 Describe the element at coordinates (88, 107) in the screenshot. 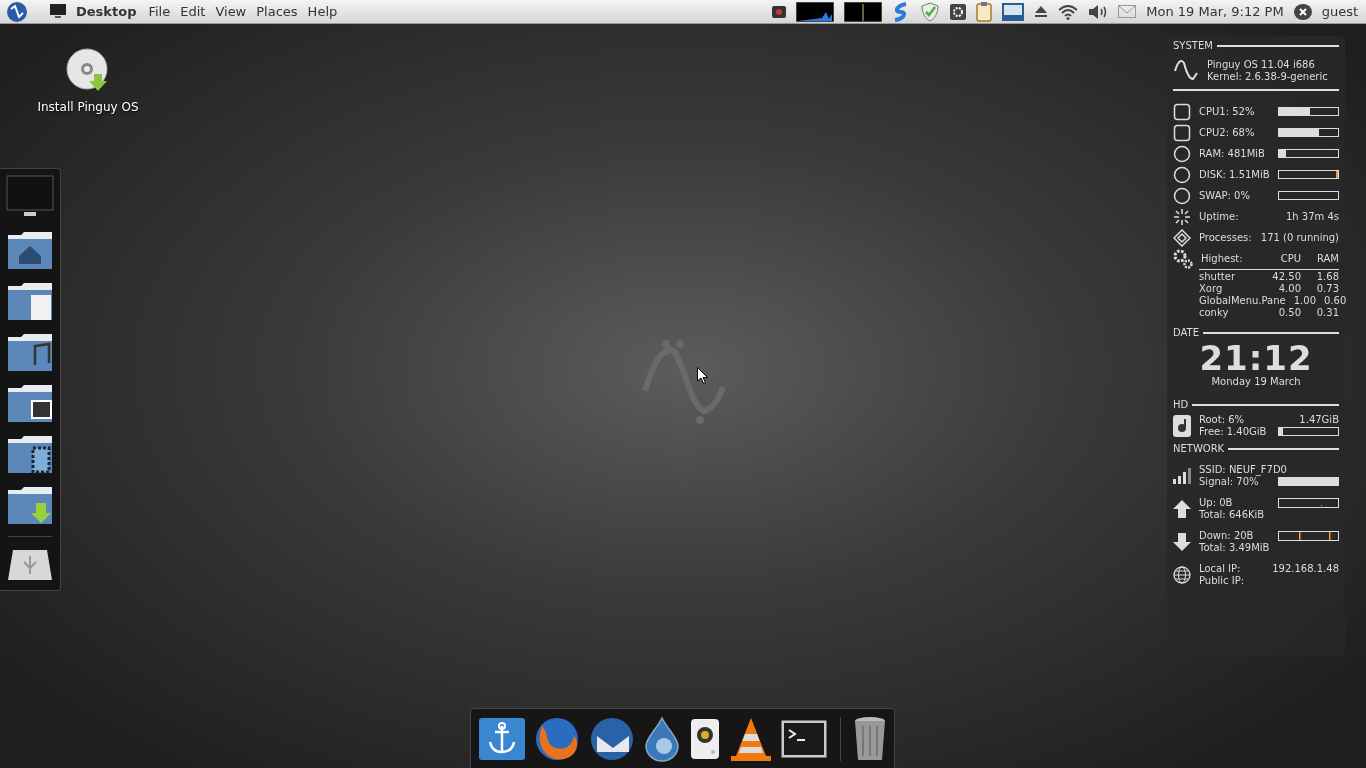

I see `desktop-icon-label: Install Pinguy OS` at that location.